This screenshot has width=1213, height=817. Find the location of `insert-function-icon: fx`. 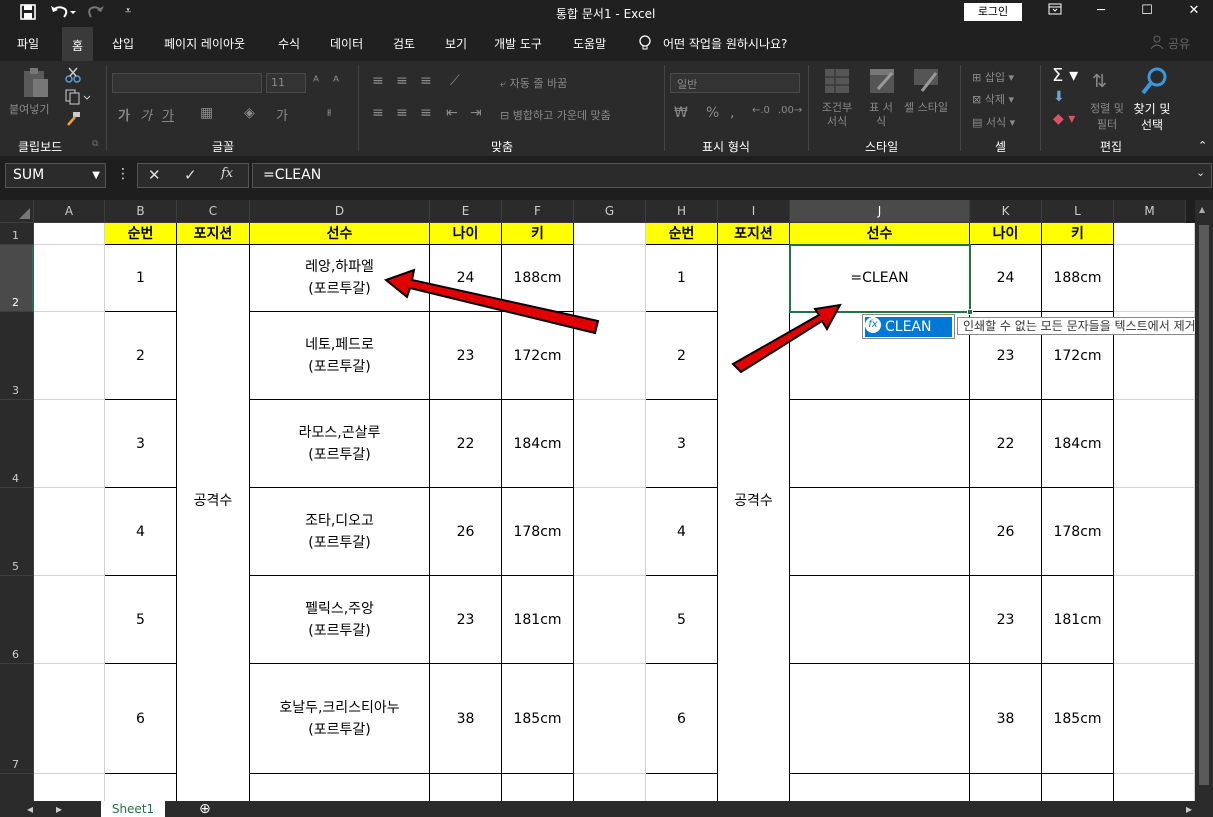

insert-function-icon: fx is located at coordinates (227, 173).